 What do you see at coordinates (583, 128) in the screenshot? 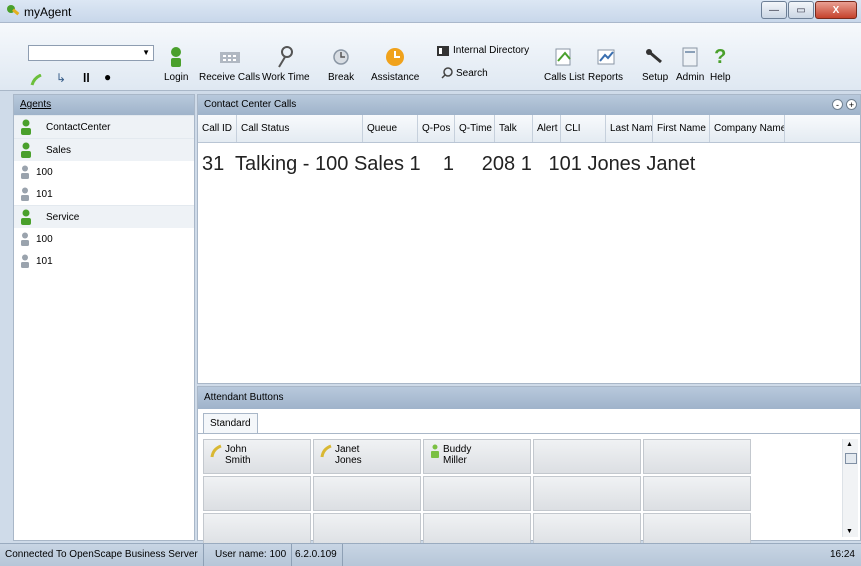
I see `column-cli: CLI` at bounding box center [583, 128].